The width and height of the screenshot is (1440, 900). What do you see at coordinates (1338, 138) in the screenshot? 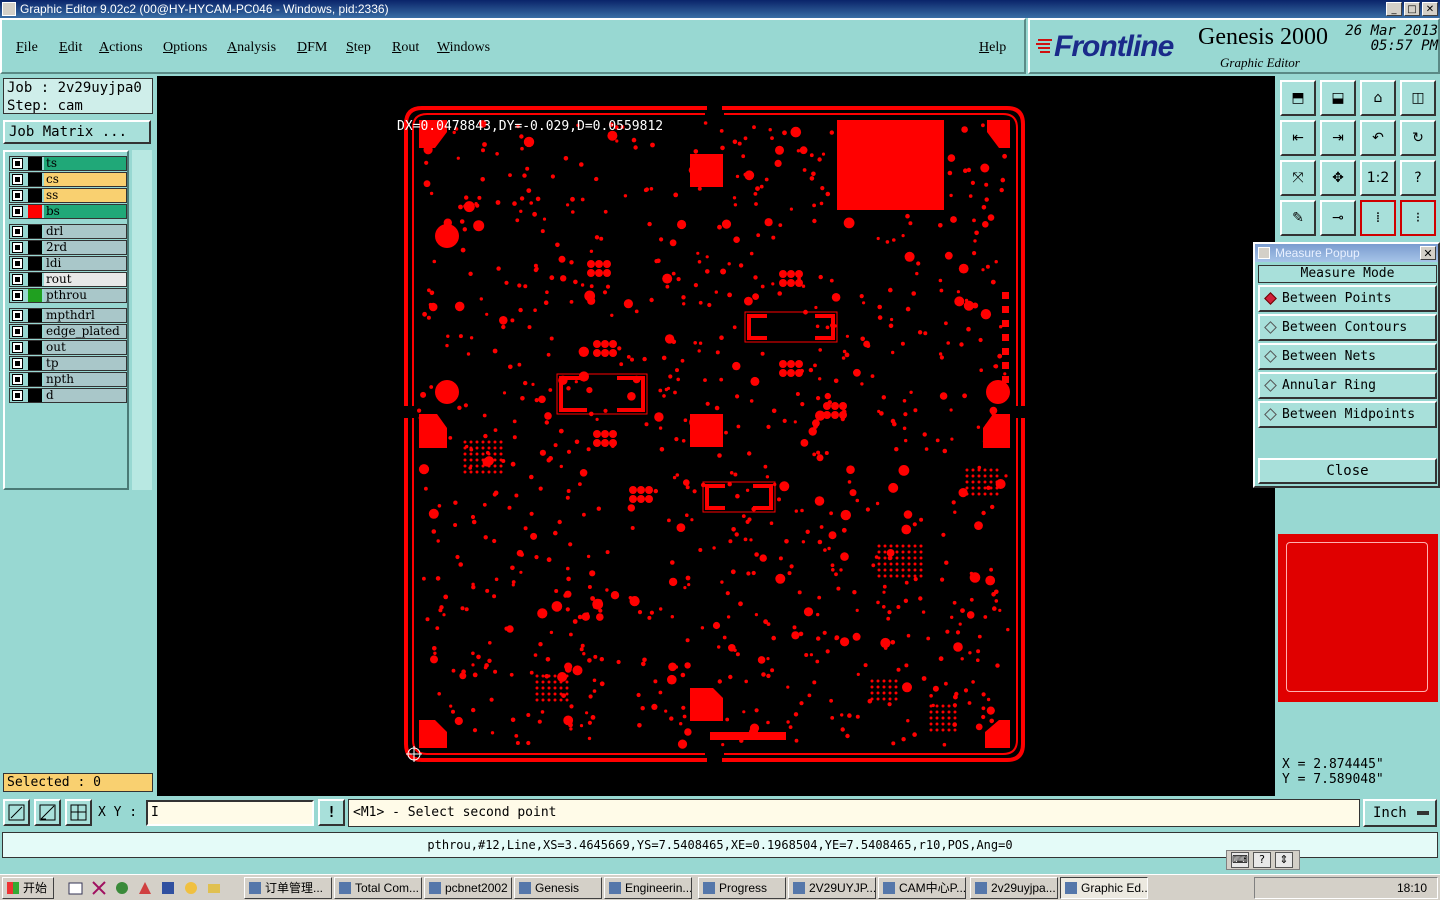
I see `move-right-button: ⇥` at bounding box center [1338, 138].